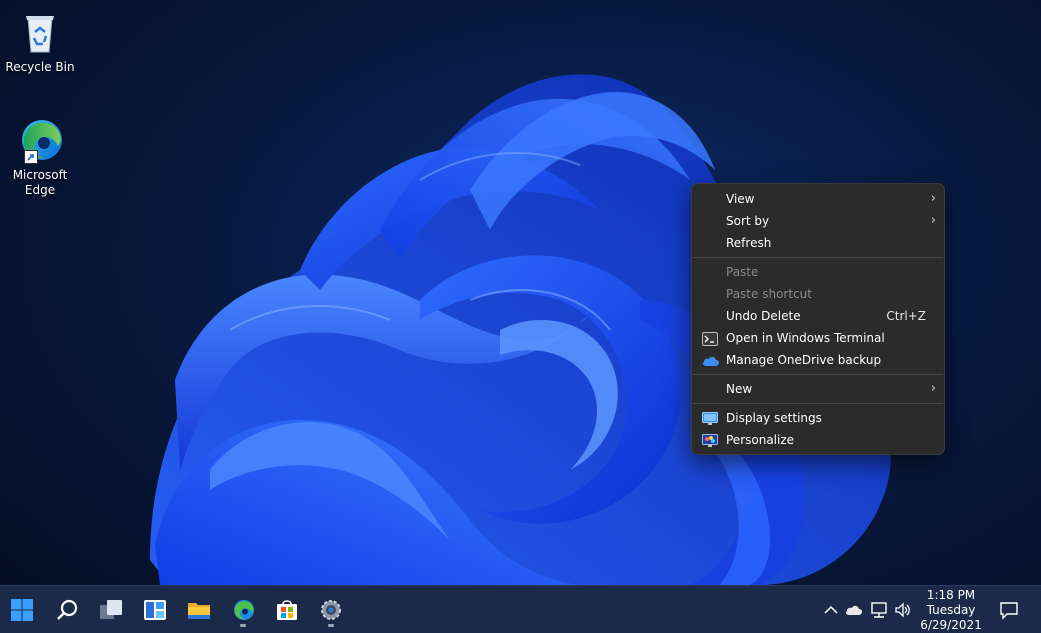 Image resolution: width=1041 pixels, height=633 pixels. I want to click on menu-item-label: Display settings, so click(774, 418).